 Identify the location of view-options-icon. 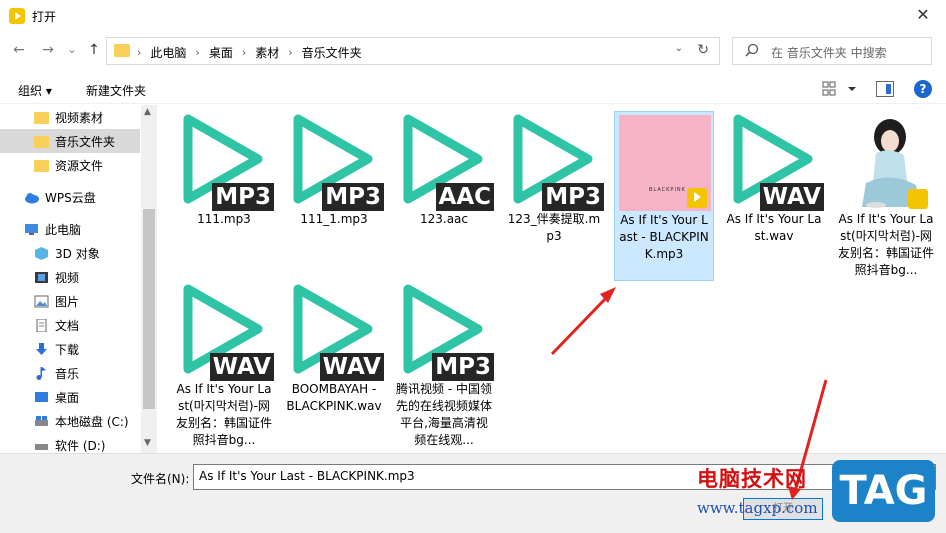
(839, 89).